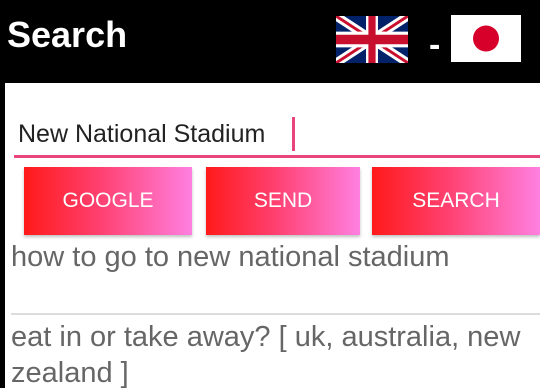 The height and width of the screenshot is (388, 540). I want to click on send-button: SEND, so click(283, 201).